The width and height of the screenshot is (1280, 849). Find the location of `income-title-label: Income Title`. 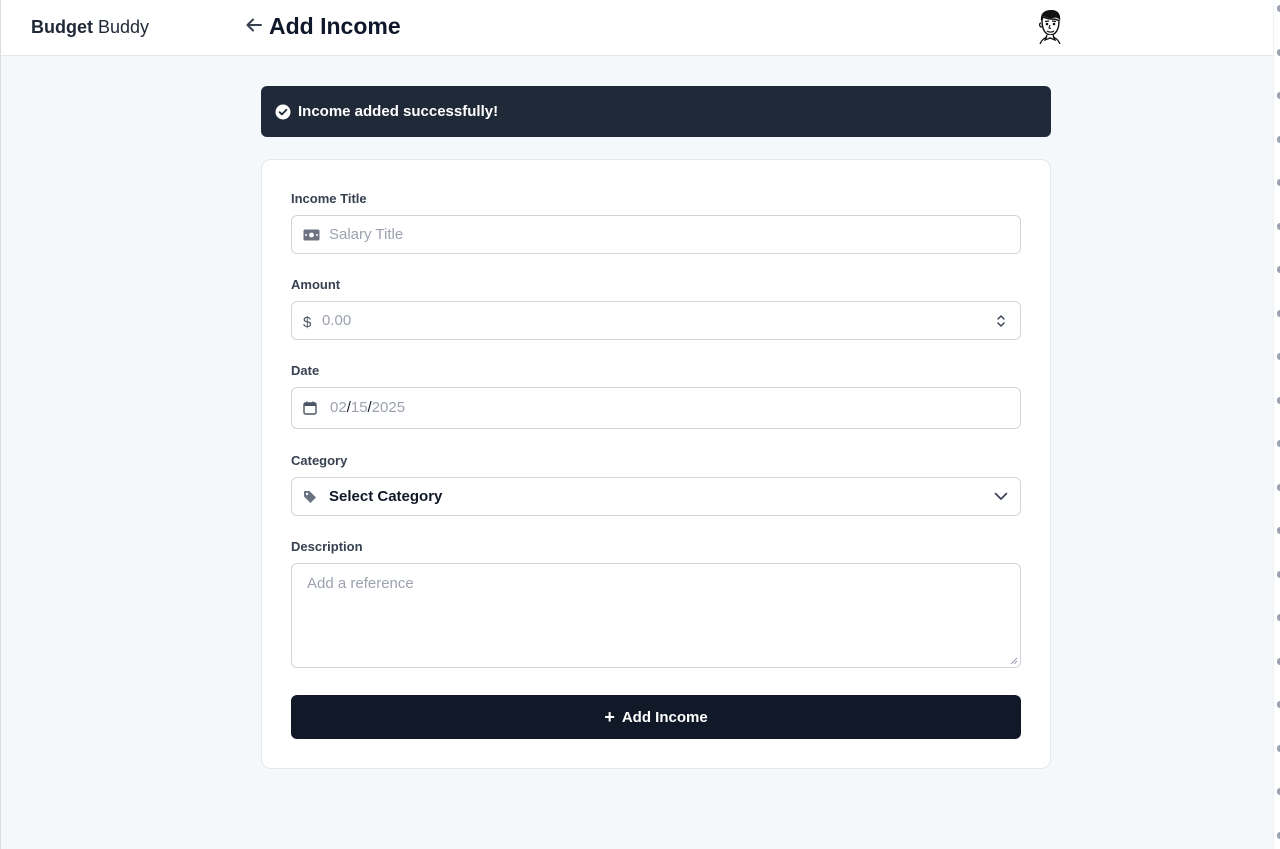

income-title-label: Income Title is located at coordinates (329, 198).